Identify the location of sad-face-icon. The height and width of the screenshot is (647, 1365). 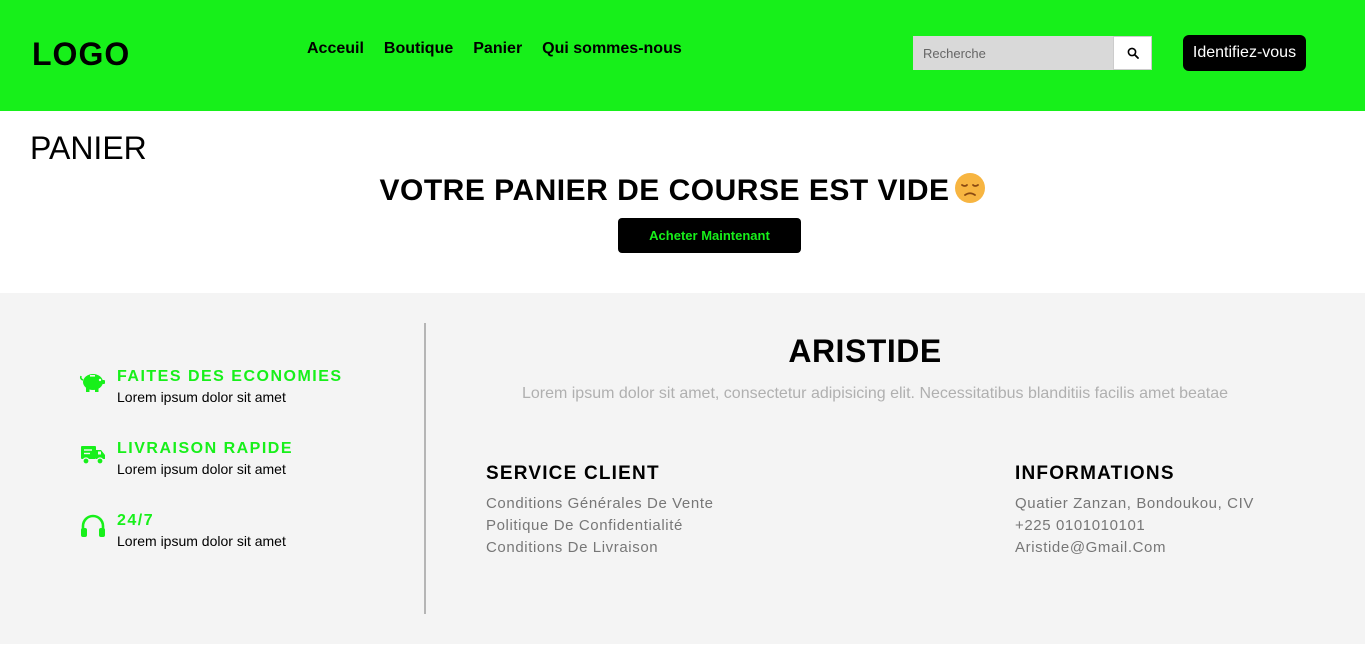
(969, 188).